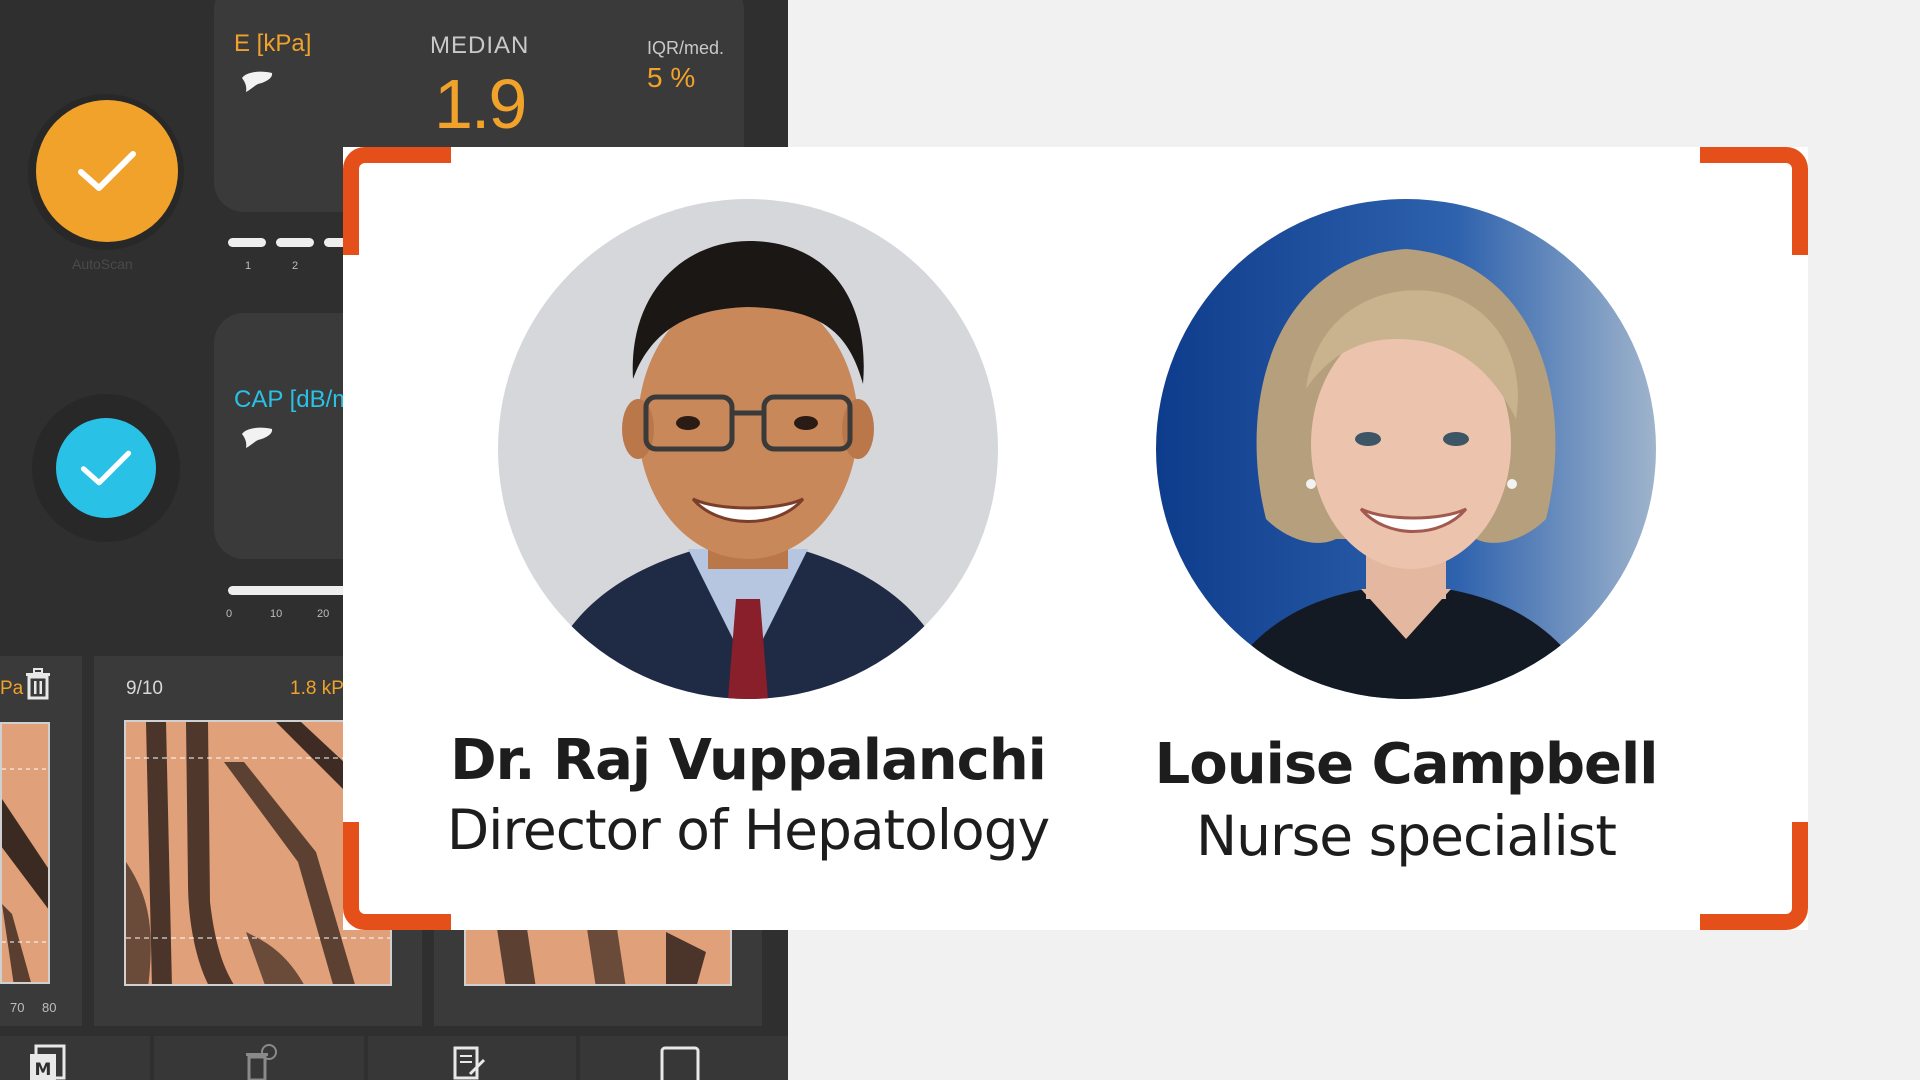 The width and height of the screenshot is (1920, 1080). What do you see at coordinates (317, 688) in the screenshot?
I see `thumbnail-value: 1.8 kP` at bounding box center [317, 688].